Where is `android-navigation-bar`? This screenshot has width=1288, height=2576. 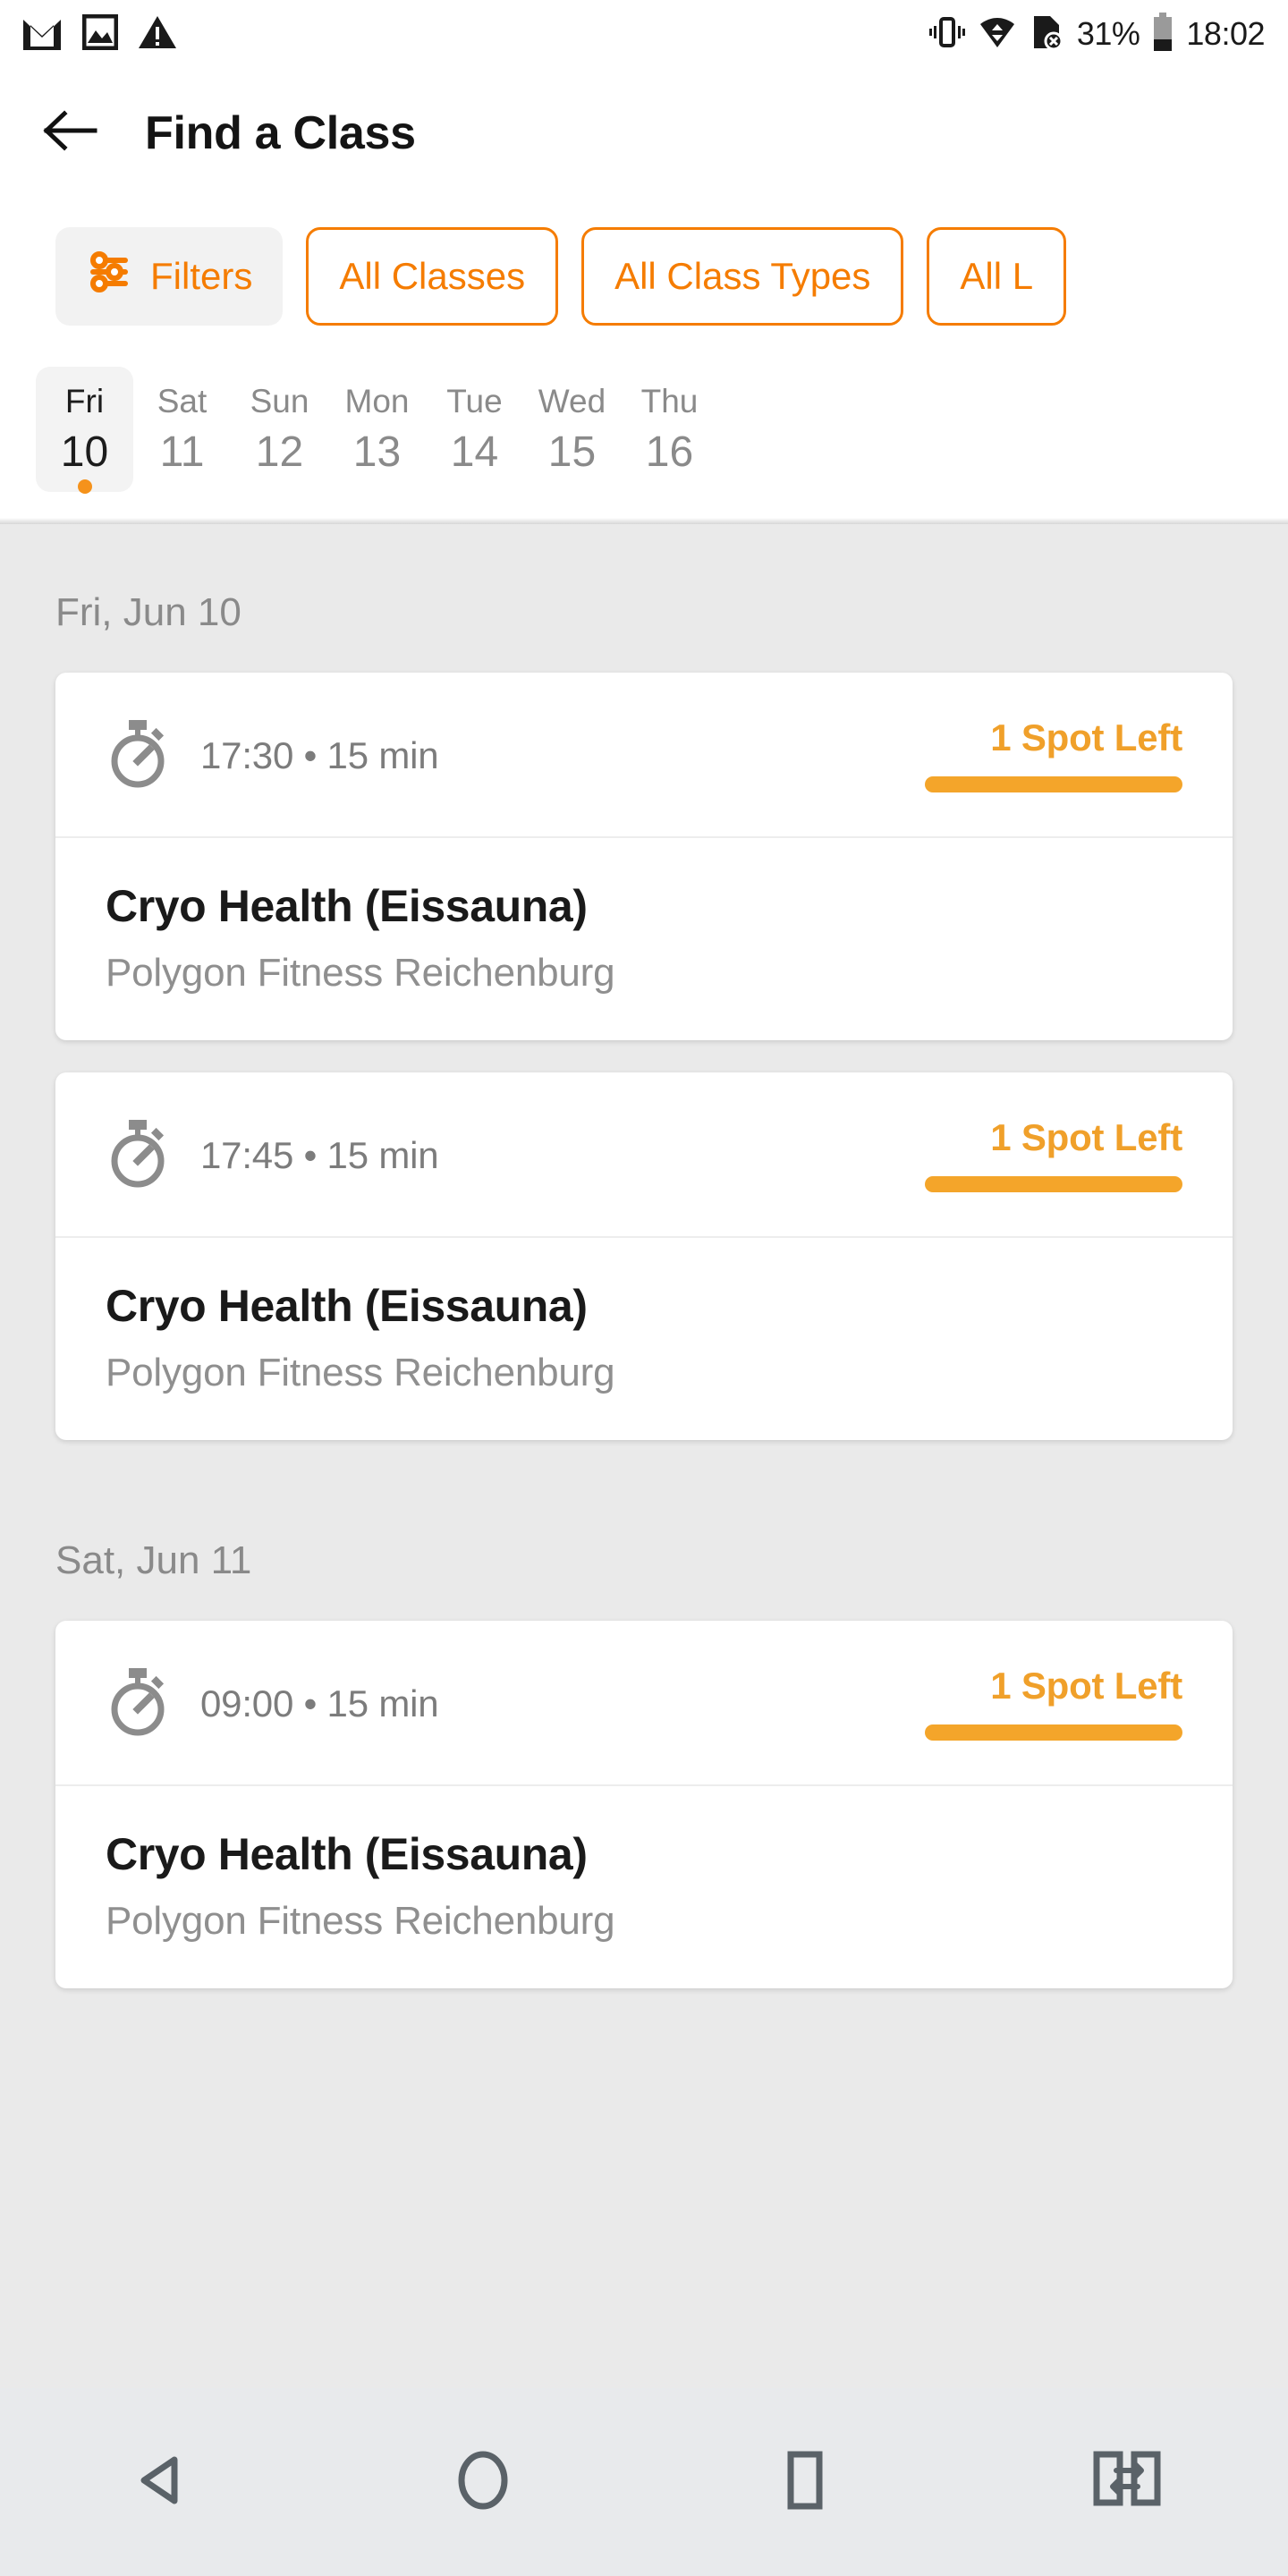
android-navigation-bar is located at coordinates (644, 2482).